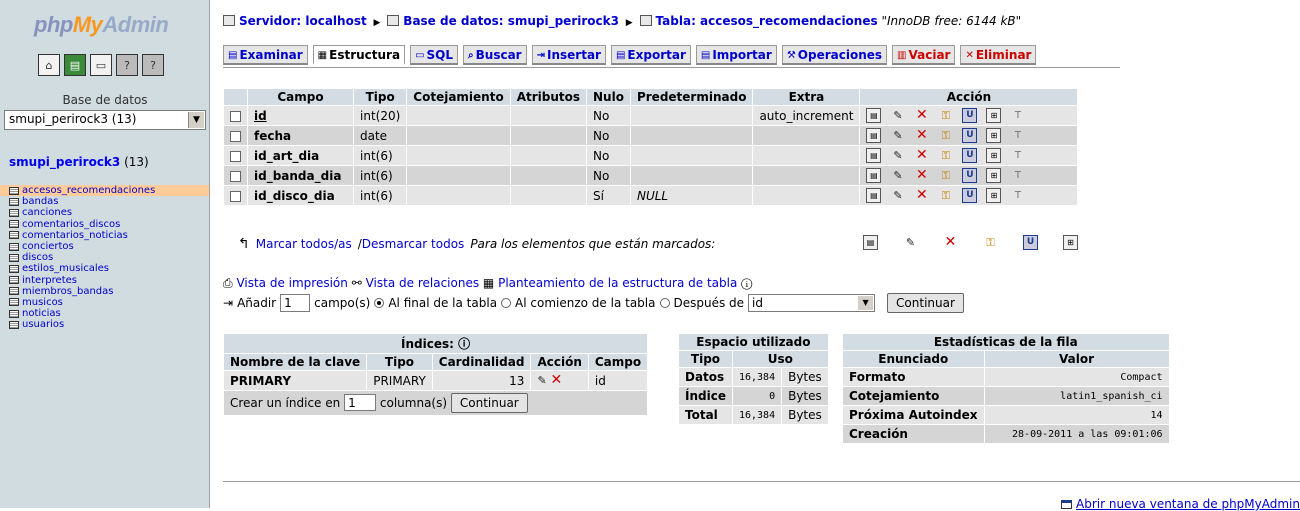 The width and height of the screenshot is (1300, 511). What do you see at coordinates (109, 302) in the screenshot?
I see `table-list-item: musicos` at bounding box center [109, 302].